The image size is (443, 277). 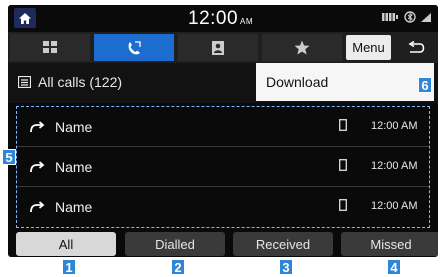 I want to click on tab-bar: Menu, so click(x=223, y=47).